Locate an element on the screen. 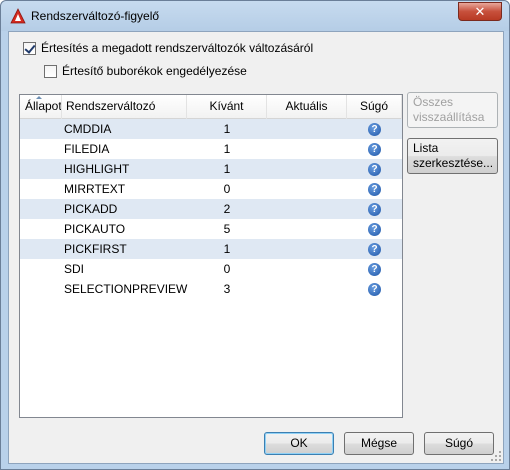 The image size is (510, 470). table-row: PICKADD 2? is located at coordinates (211, 209).